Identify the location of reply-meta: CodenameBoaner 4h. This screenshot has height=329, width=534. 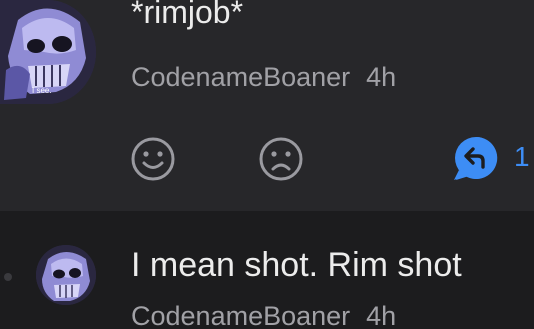
(263, 315).